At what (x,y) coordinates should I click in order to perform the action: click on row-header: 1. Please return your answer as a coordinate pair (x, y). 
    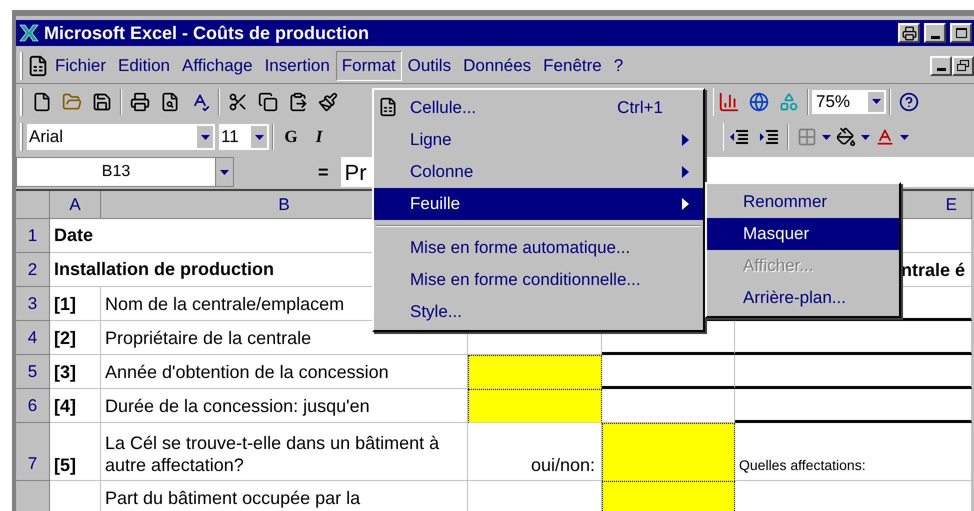
    Looking at the image, I should click on (33, 236).